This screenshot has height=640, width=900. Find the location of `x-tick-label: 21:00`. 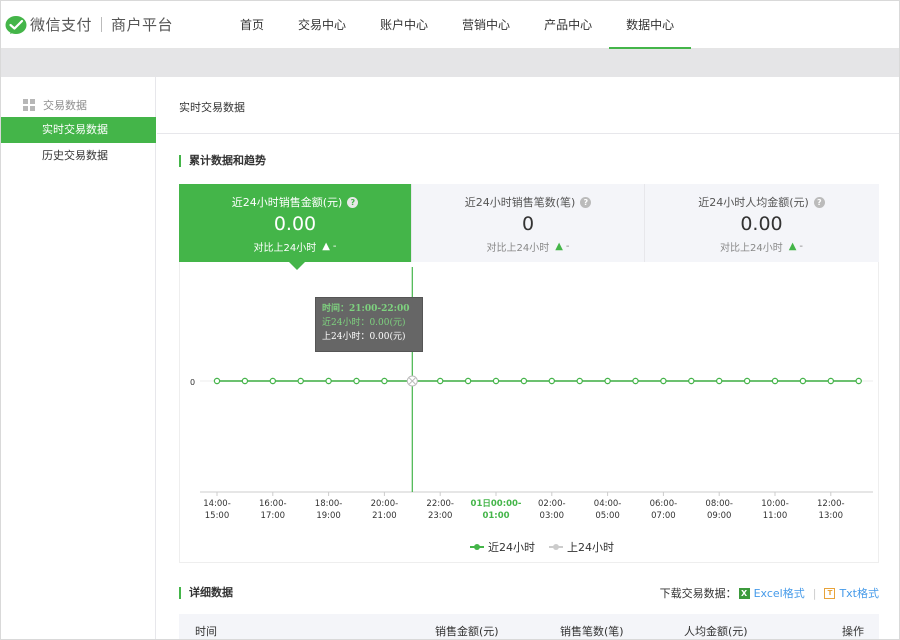

x-tick-label: 21:00 is located at coordinates (384, 516).